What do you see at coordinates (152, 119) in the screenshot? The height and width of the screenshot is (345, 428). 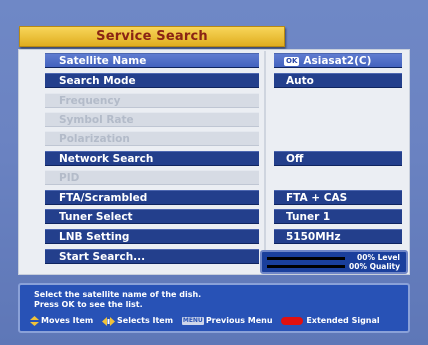 I see `menu-item-symbol-rate: Symbol Rate` at bounding box center [152, 119].